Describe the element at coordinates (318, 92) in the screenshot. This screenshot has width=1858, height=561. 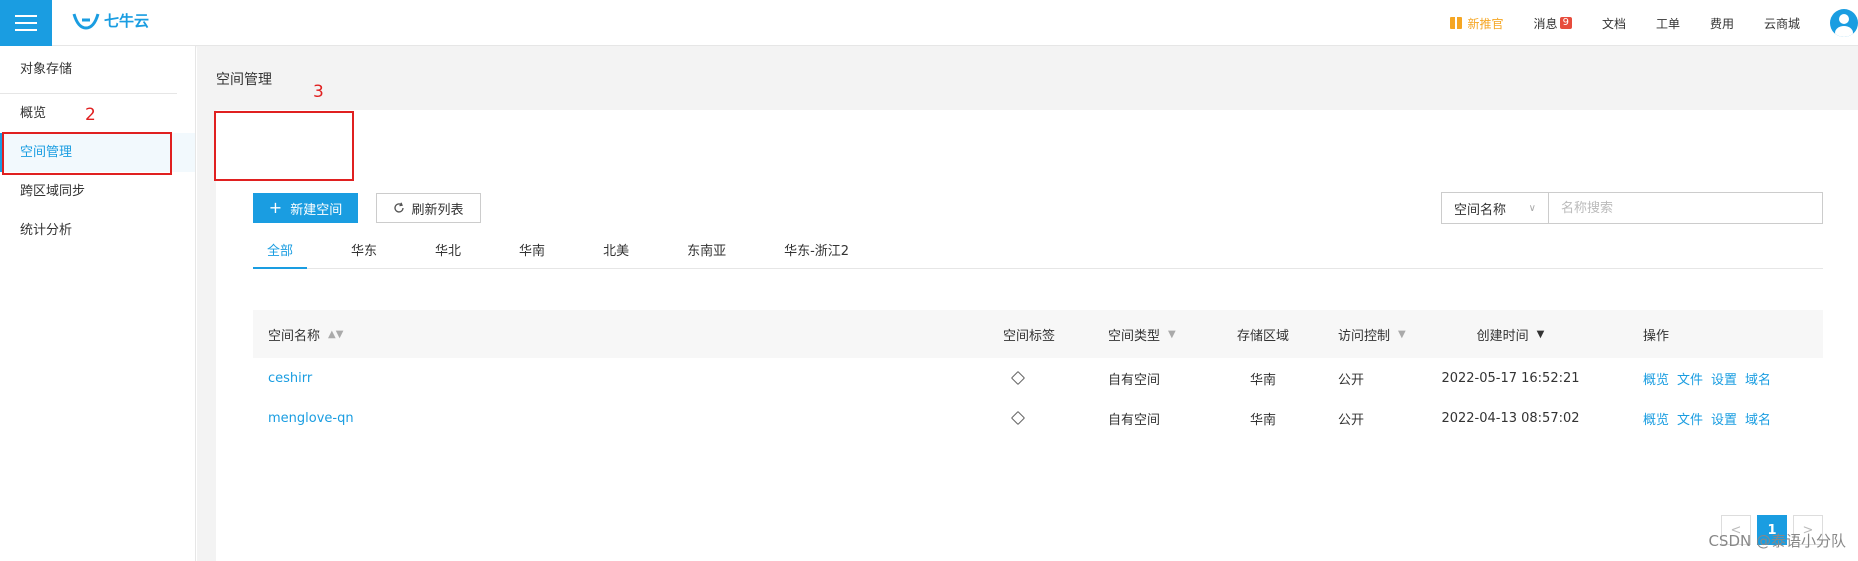
I see `annotation-label-3: 3` at that location.